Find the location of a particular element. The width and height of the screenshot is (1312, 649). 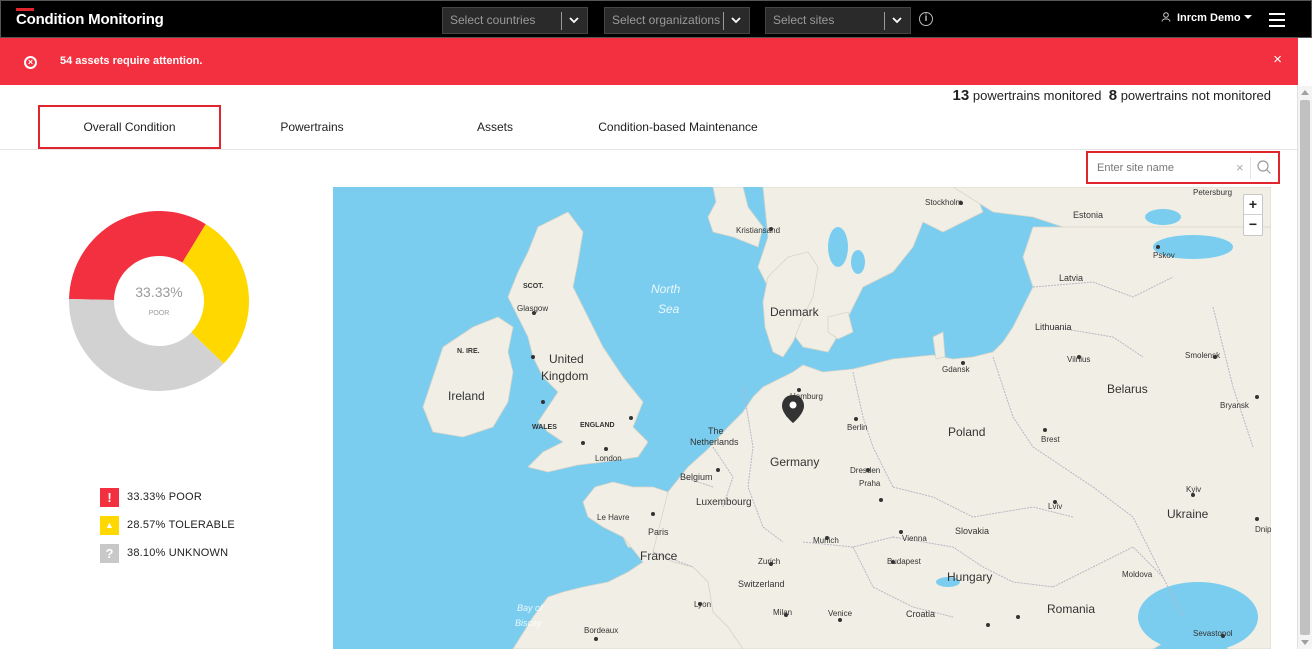

not-monitored-count: 8 is located at coordinates (1113, 95).